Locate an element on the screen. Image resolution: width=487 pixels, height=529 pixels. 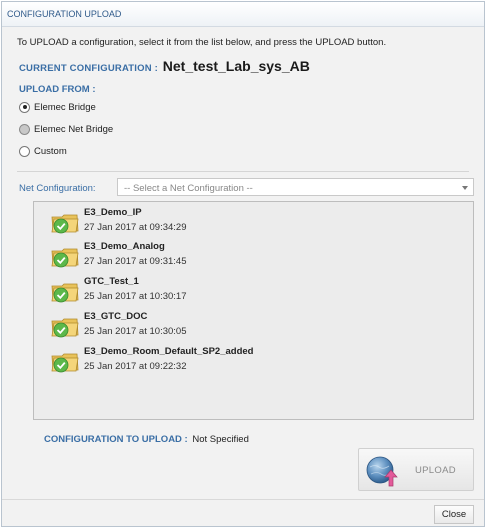
configuration-name: E3_Demo_Analog is located at coordinates (124, 246).